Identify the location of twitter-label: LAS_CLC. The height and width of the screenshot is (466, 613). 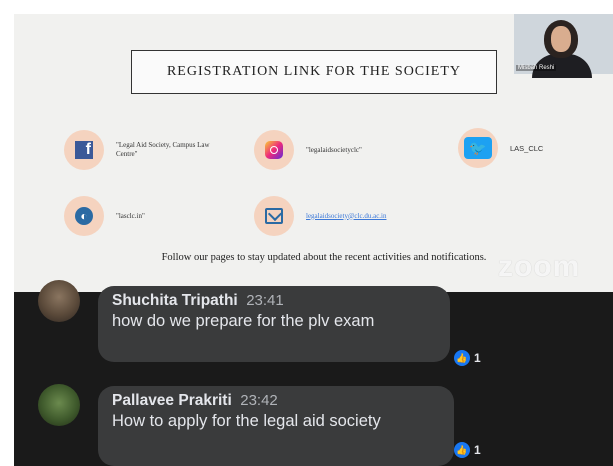
(527, 148).